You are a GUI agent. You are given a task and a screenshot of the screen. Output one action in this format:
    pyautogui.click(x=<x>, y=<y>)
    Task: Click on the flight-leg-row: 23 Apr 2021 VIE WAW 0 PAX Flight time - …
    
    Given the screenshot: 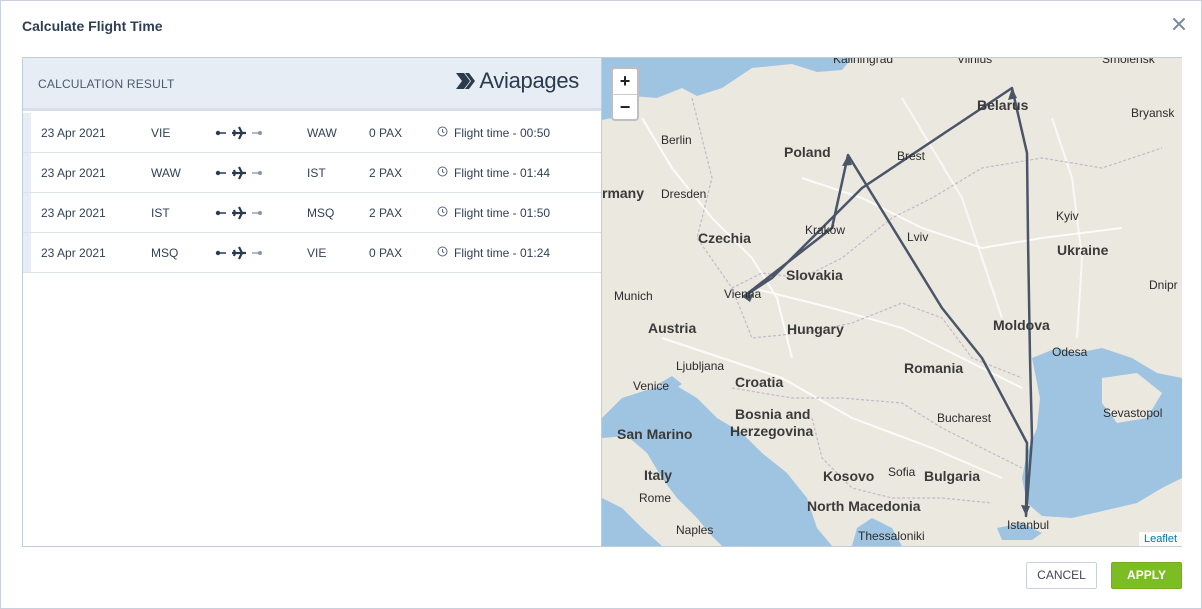 What is the action you would take?
    pyautogui.click(x=312, y=133)
    